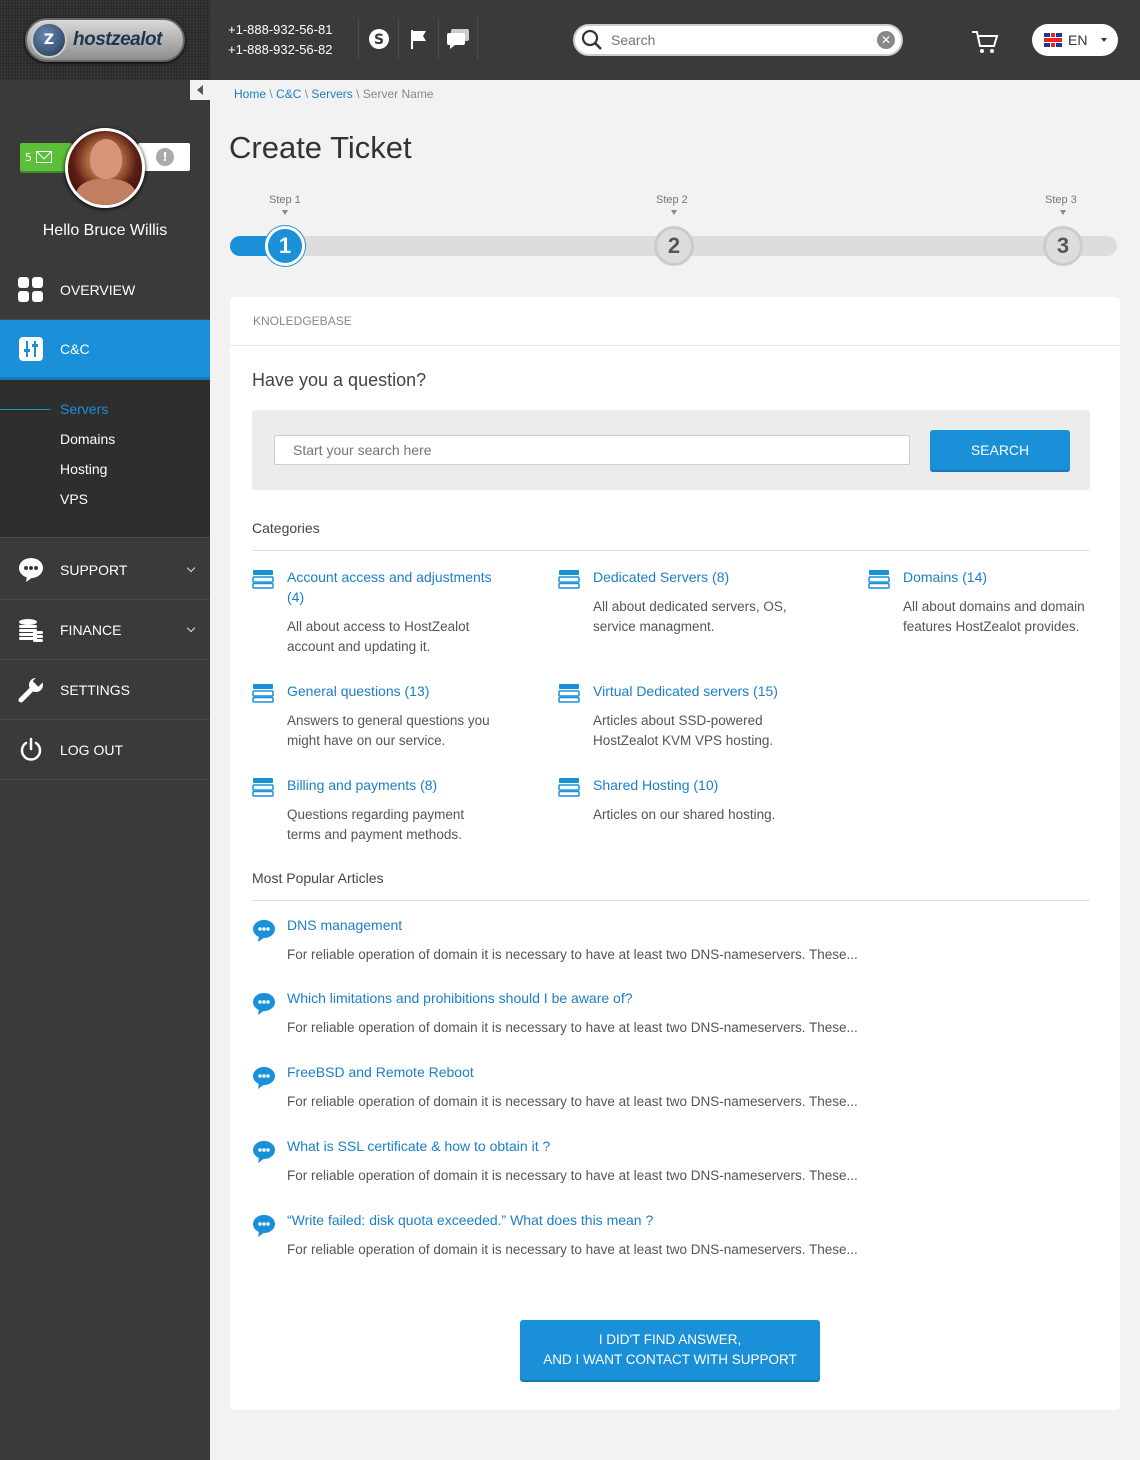 The width and height of the screenshot is (1140, 1460). I want to click on submenu-vps: VPS, so click(74, 499).